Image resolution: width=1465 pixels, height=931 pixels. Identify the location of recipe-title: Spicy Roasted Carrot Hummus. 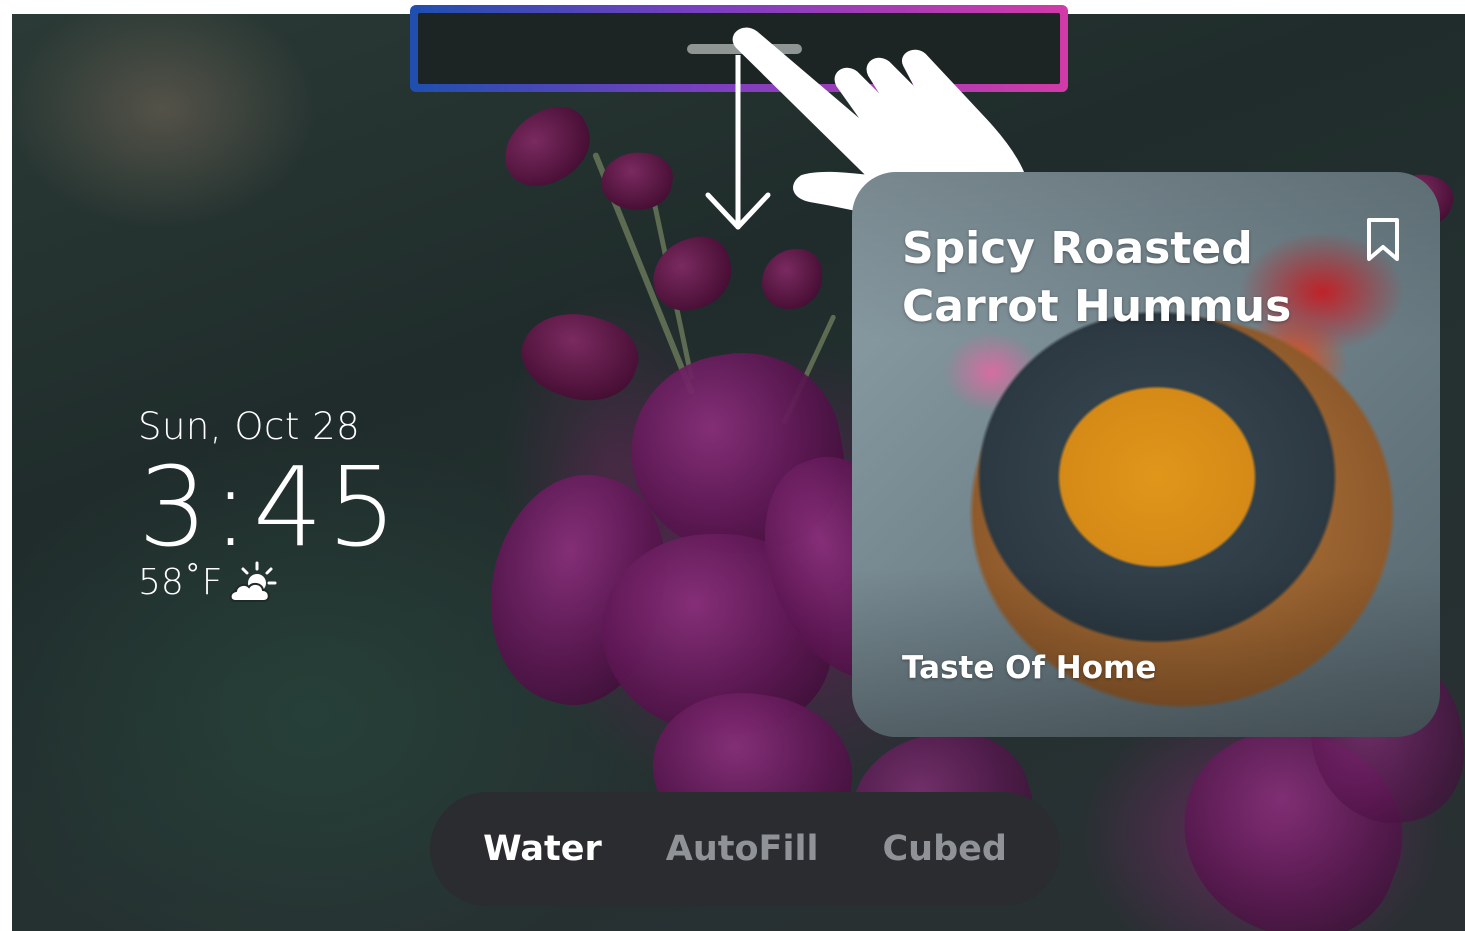
(1097, 277).